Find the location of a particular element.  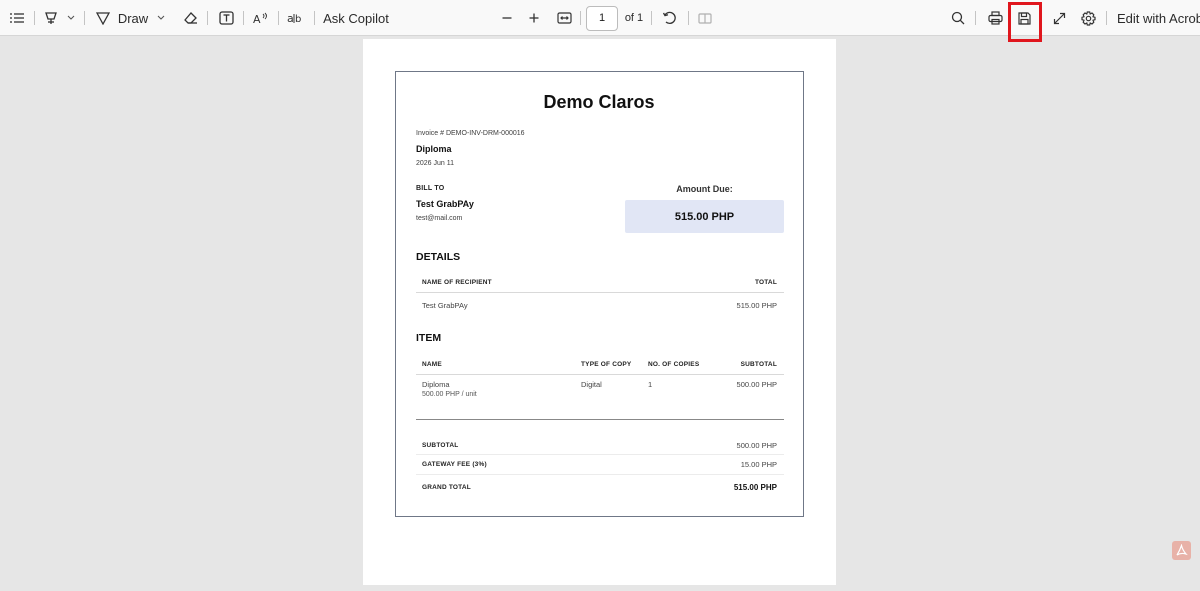

details-header-recipient: NAME OF RECIPIENT is located at coordinates (457, 282).